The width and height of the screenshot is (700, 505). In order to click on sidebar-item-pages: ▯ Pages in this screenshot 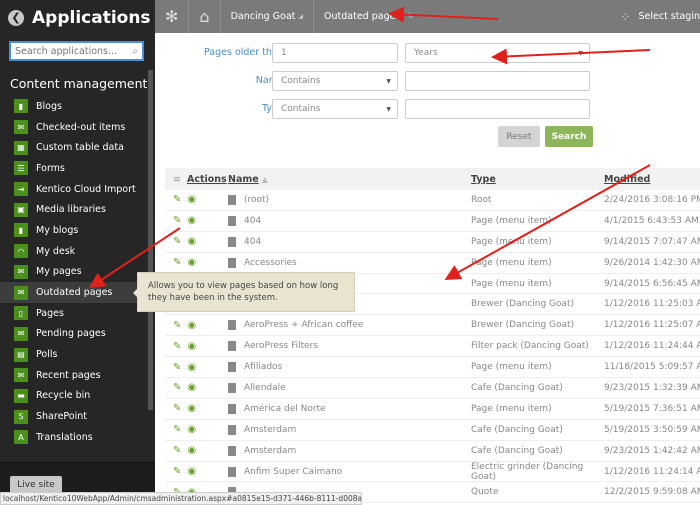, I will do `click(73, 313)`.